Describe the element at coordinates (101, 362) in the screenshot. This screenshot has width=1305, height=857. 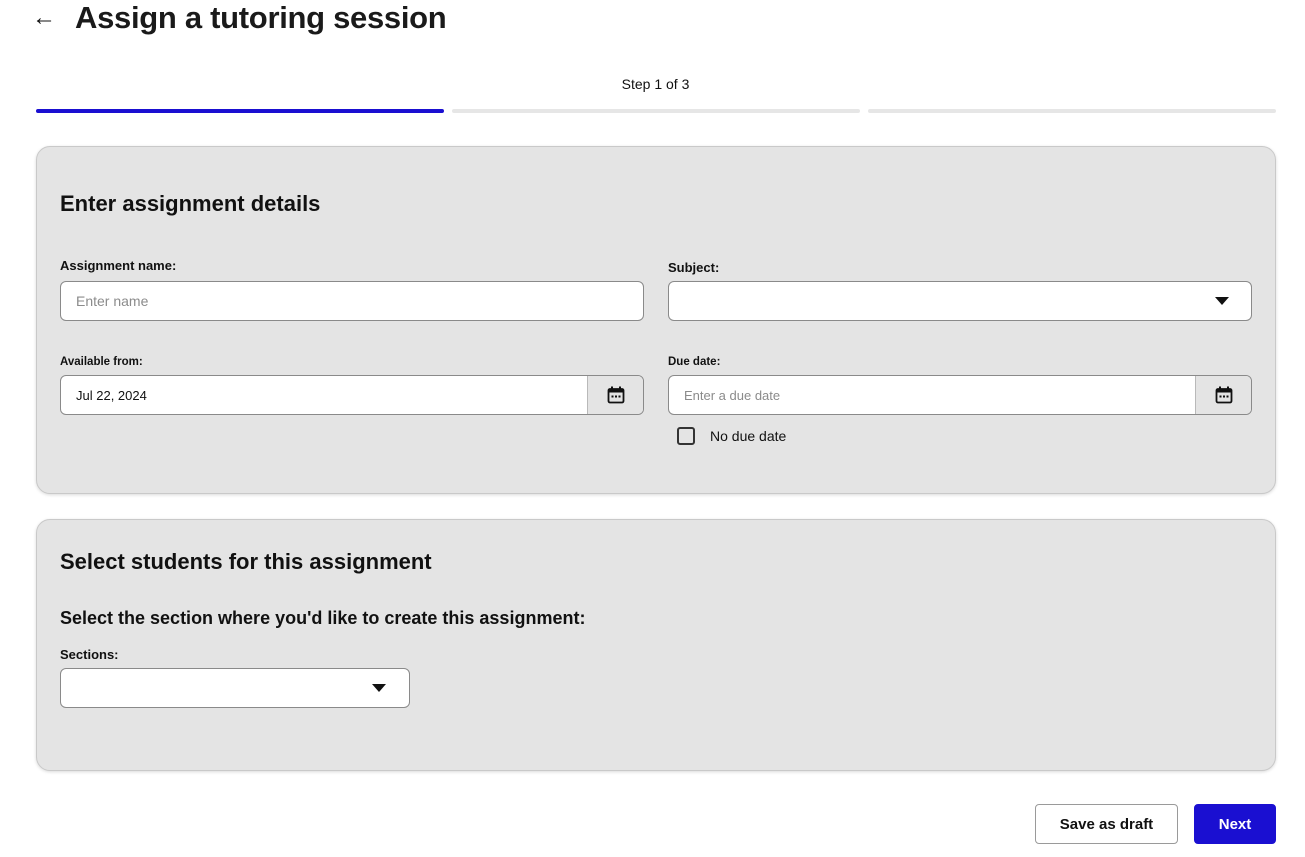
I see `available-from-label: Available from:` at that location.